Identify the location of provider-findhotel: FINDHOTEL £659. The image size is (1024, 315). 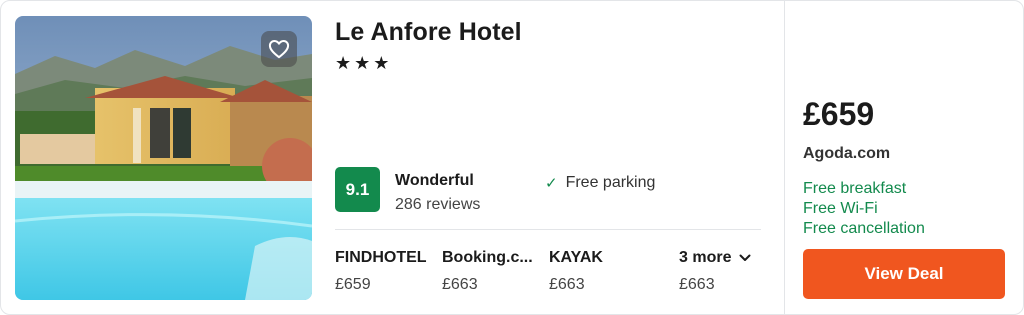
(381, 271).